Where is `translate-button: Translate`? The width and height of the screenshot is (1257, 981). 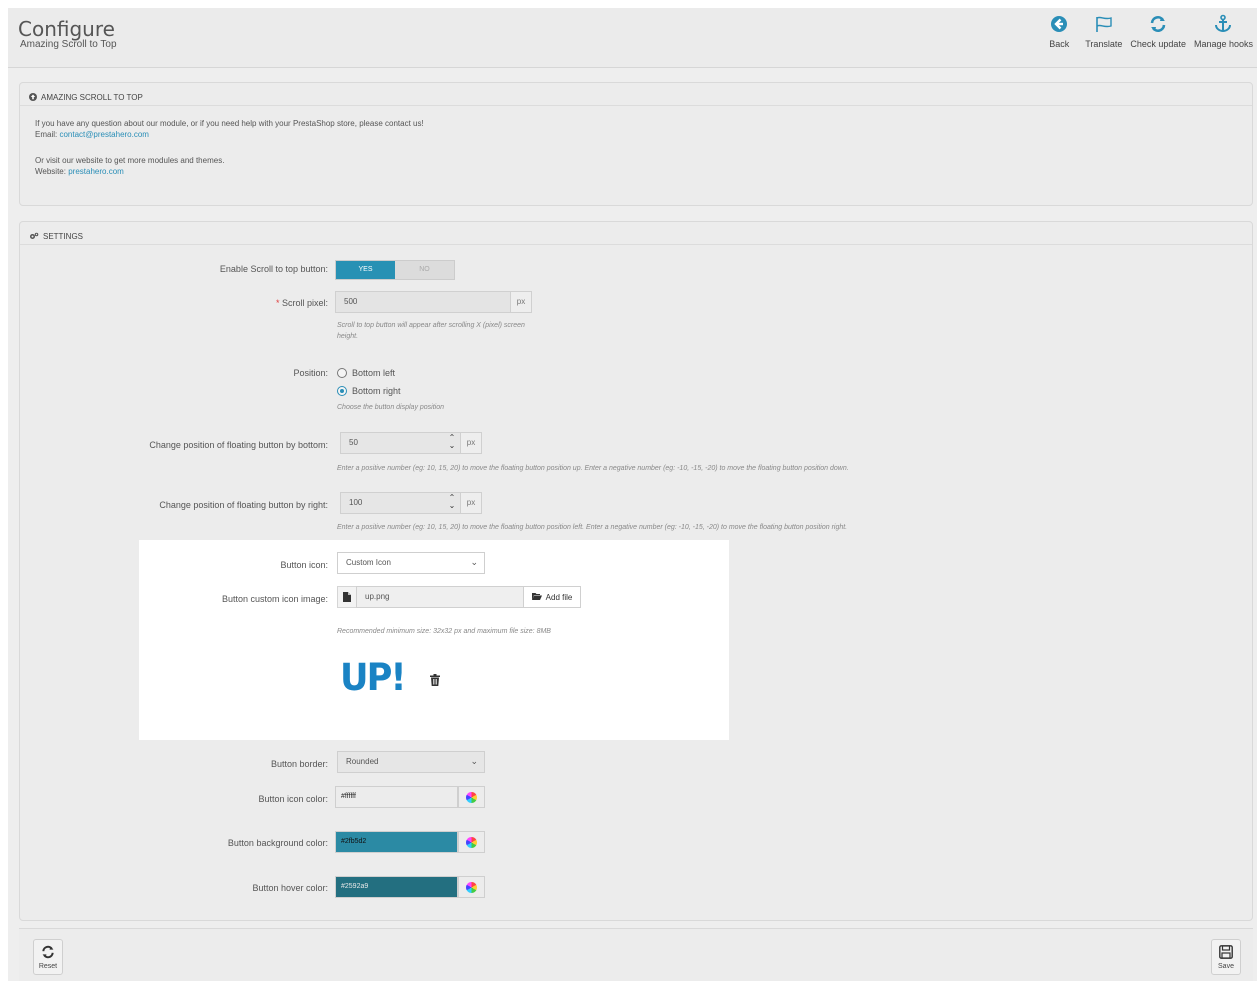 translate-button: Translate is located at coordinates (1103, 30).